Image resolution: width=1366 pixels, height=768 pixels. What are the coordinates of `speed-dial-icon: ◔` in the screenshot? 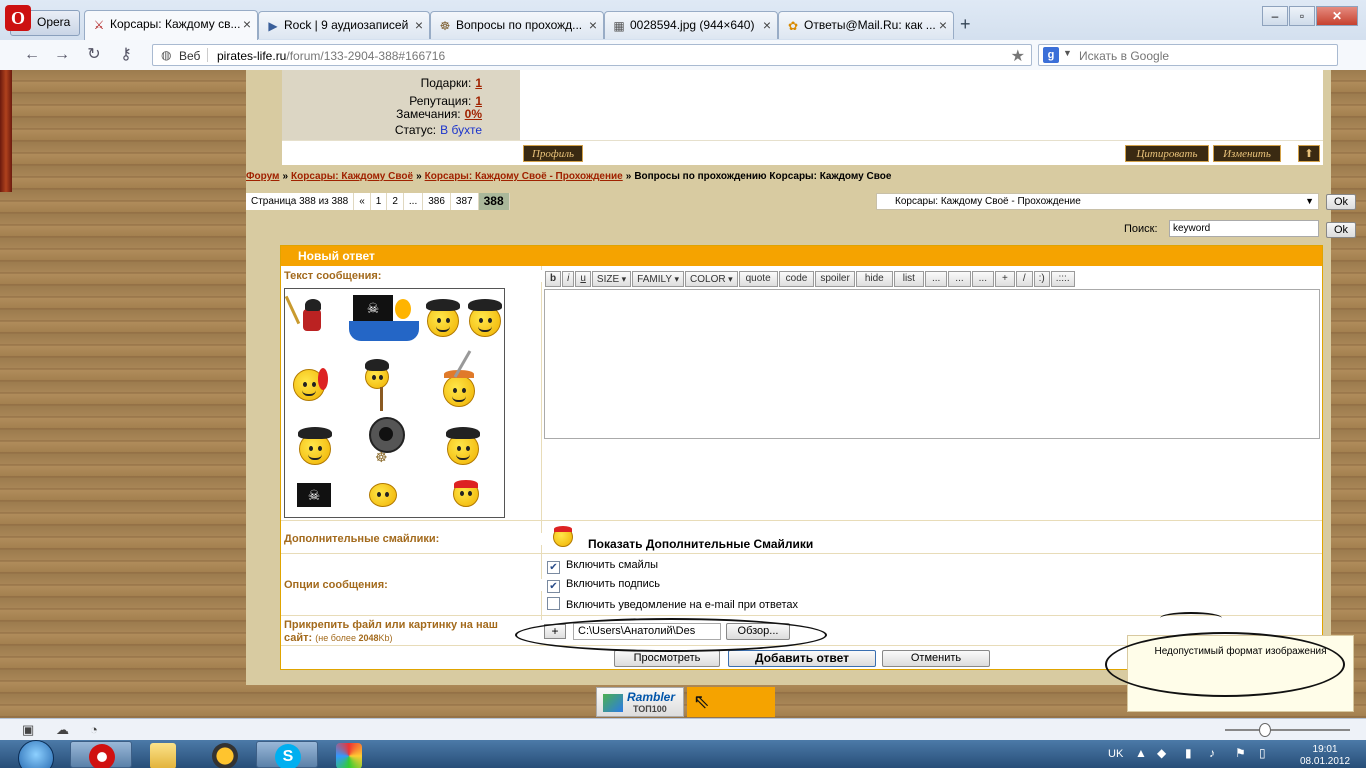 It's located at (94, 729).